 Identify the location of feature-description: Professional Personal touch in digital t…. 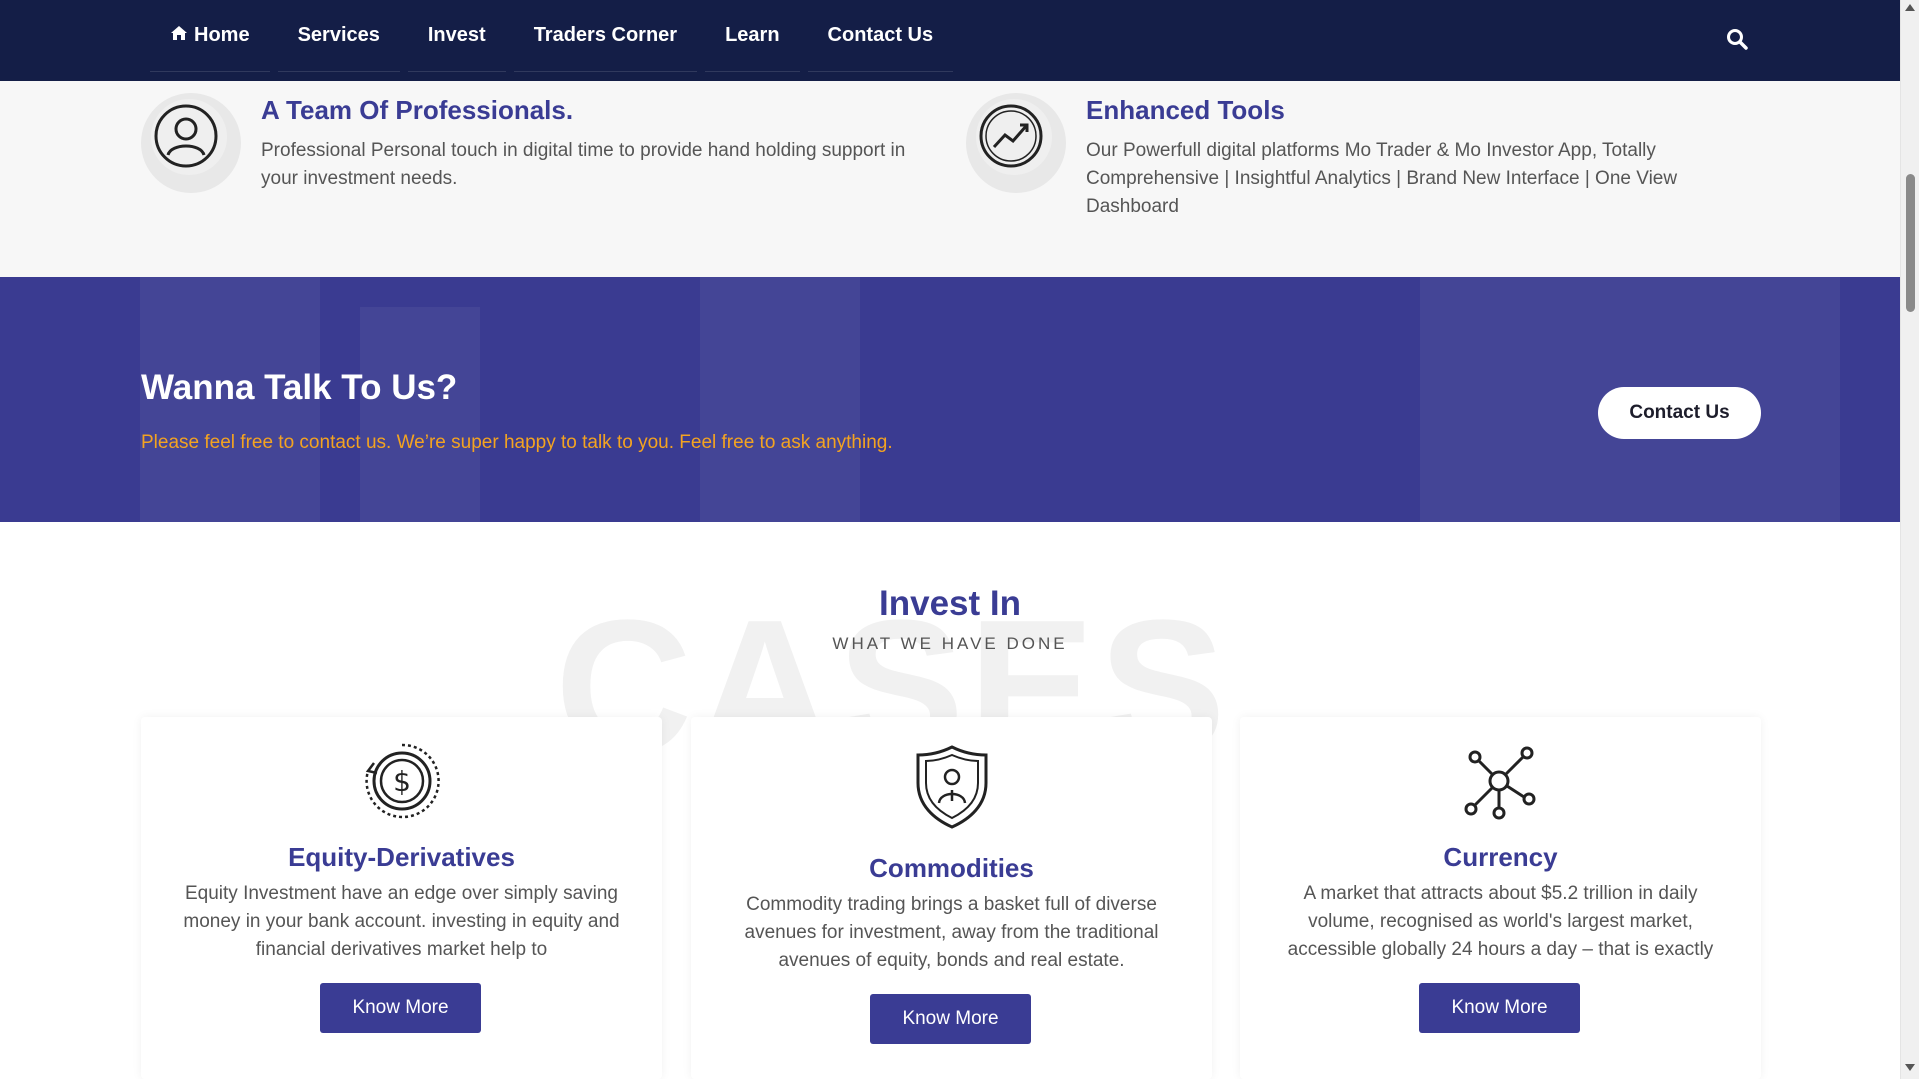
(583, 164).